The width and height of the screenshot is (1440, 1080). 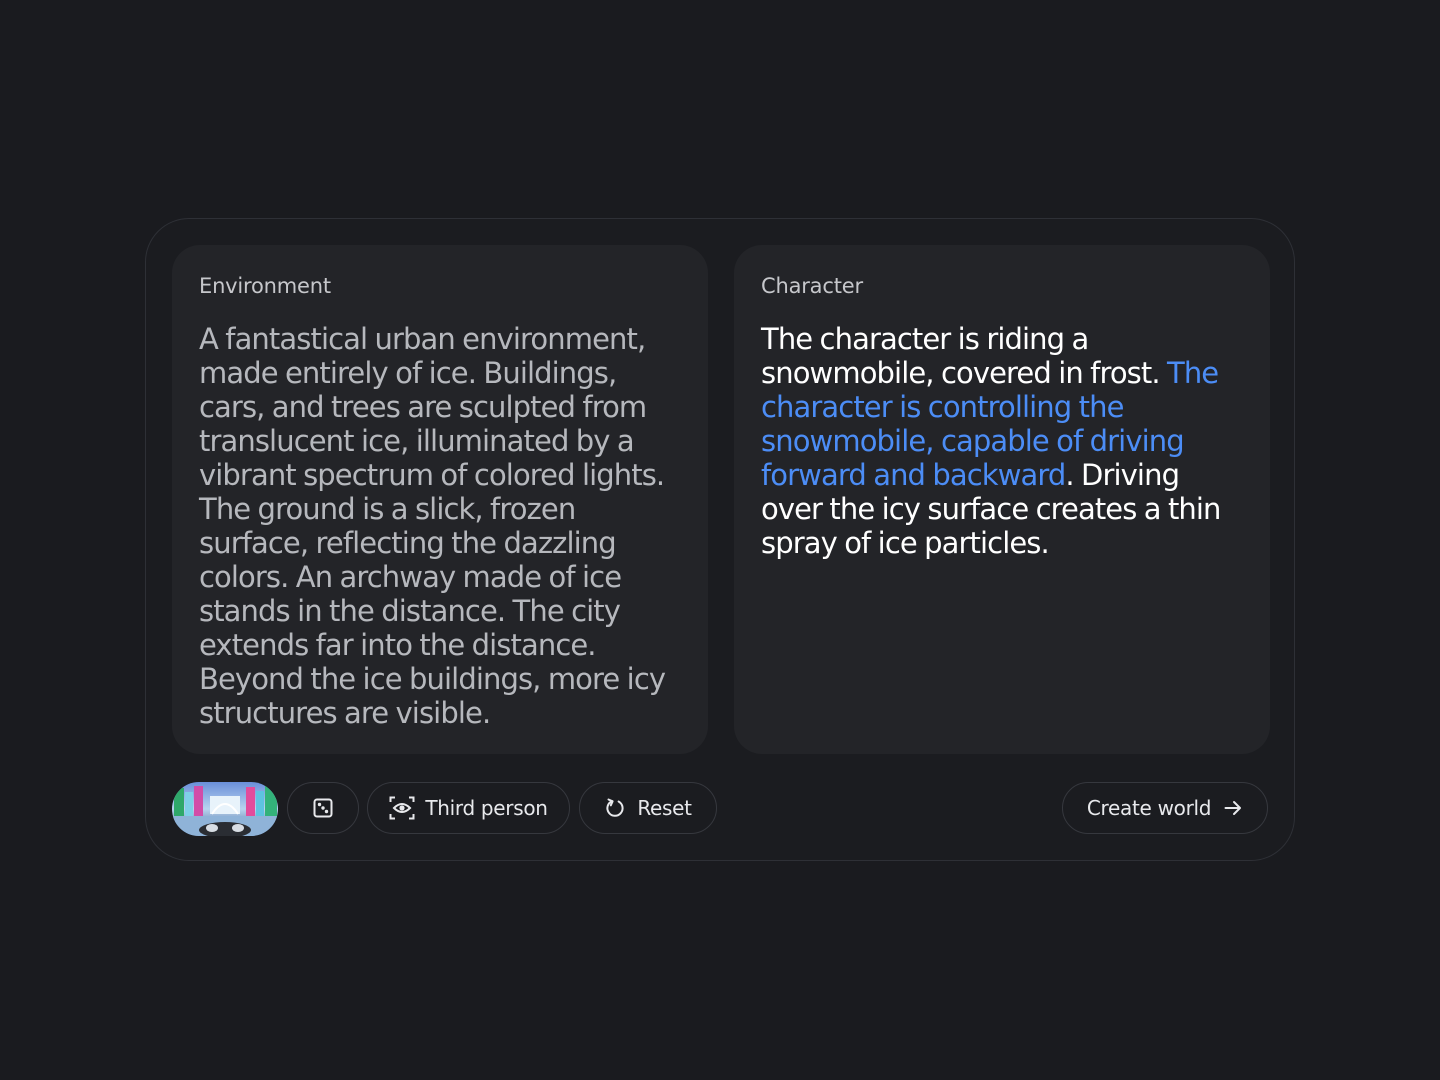 I want to click on ice-city-thumbnail-image, so click(x=225, y=809).